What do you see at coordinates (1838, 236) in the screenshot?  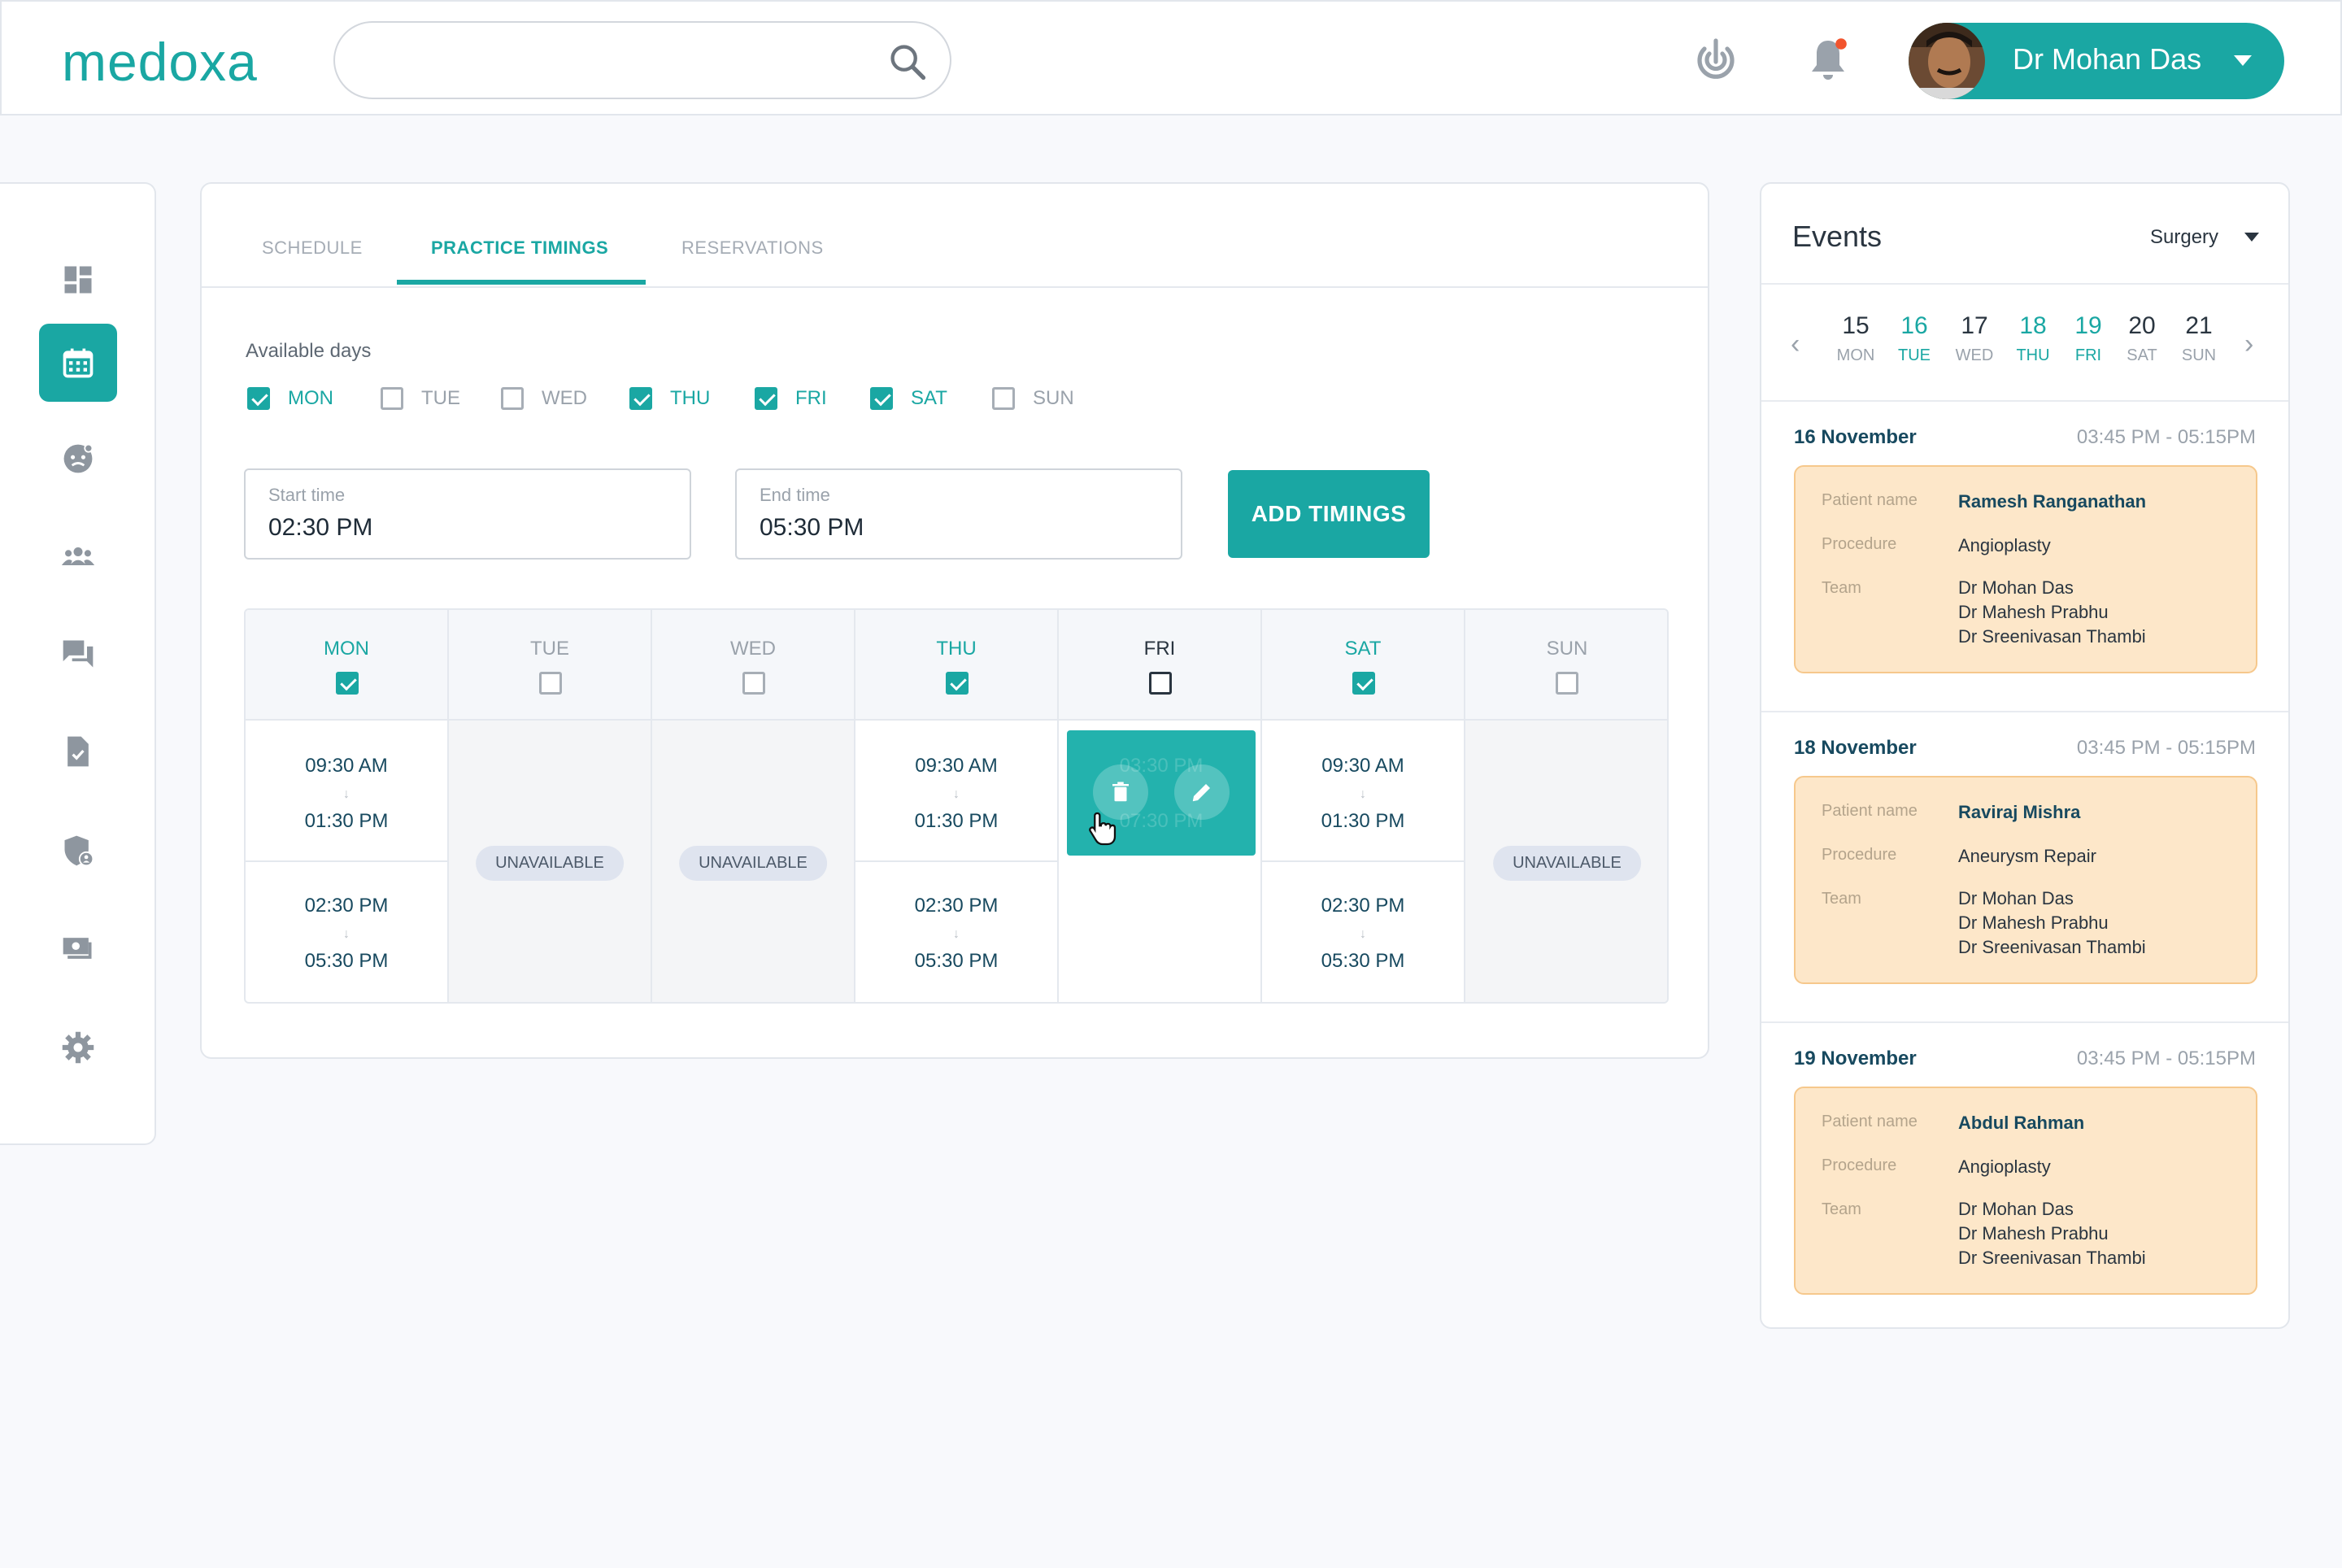 I see `events-title: Events` at bounding box center [1838, 236].